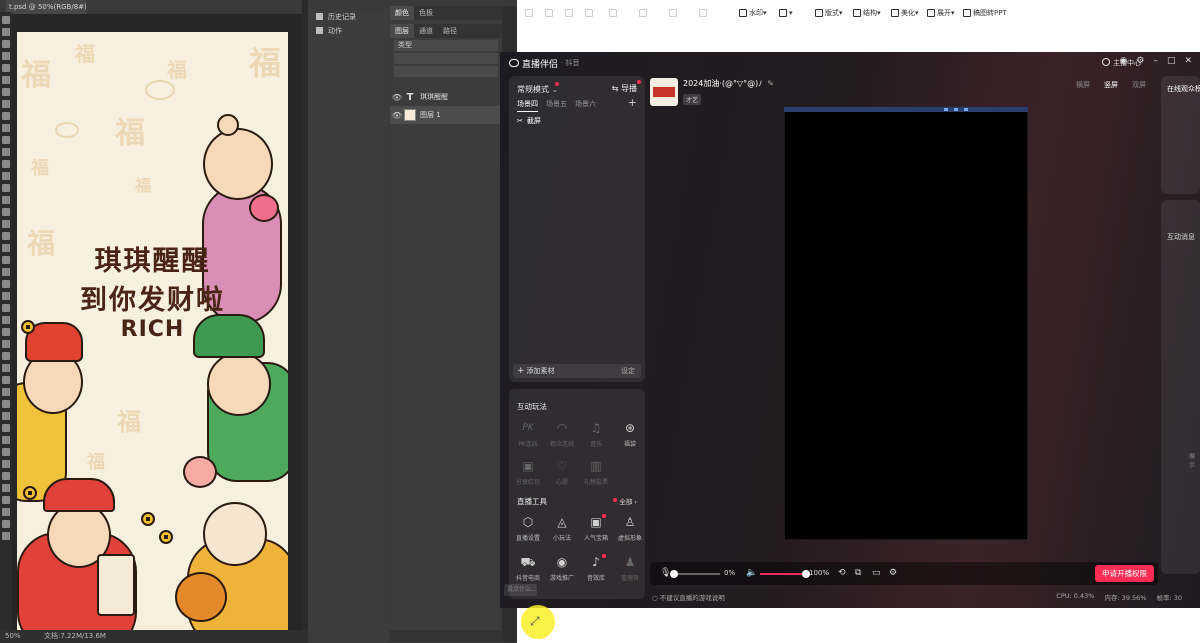  I want to click on tab-swatches: 色板, so click(426, 13).